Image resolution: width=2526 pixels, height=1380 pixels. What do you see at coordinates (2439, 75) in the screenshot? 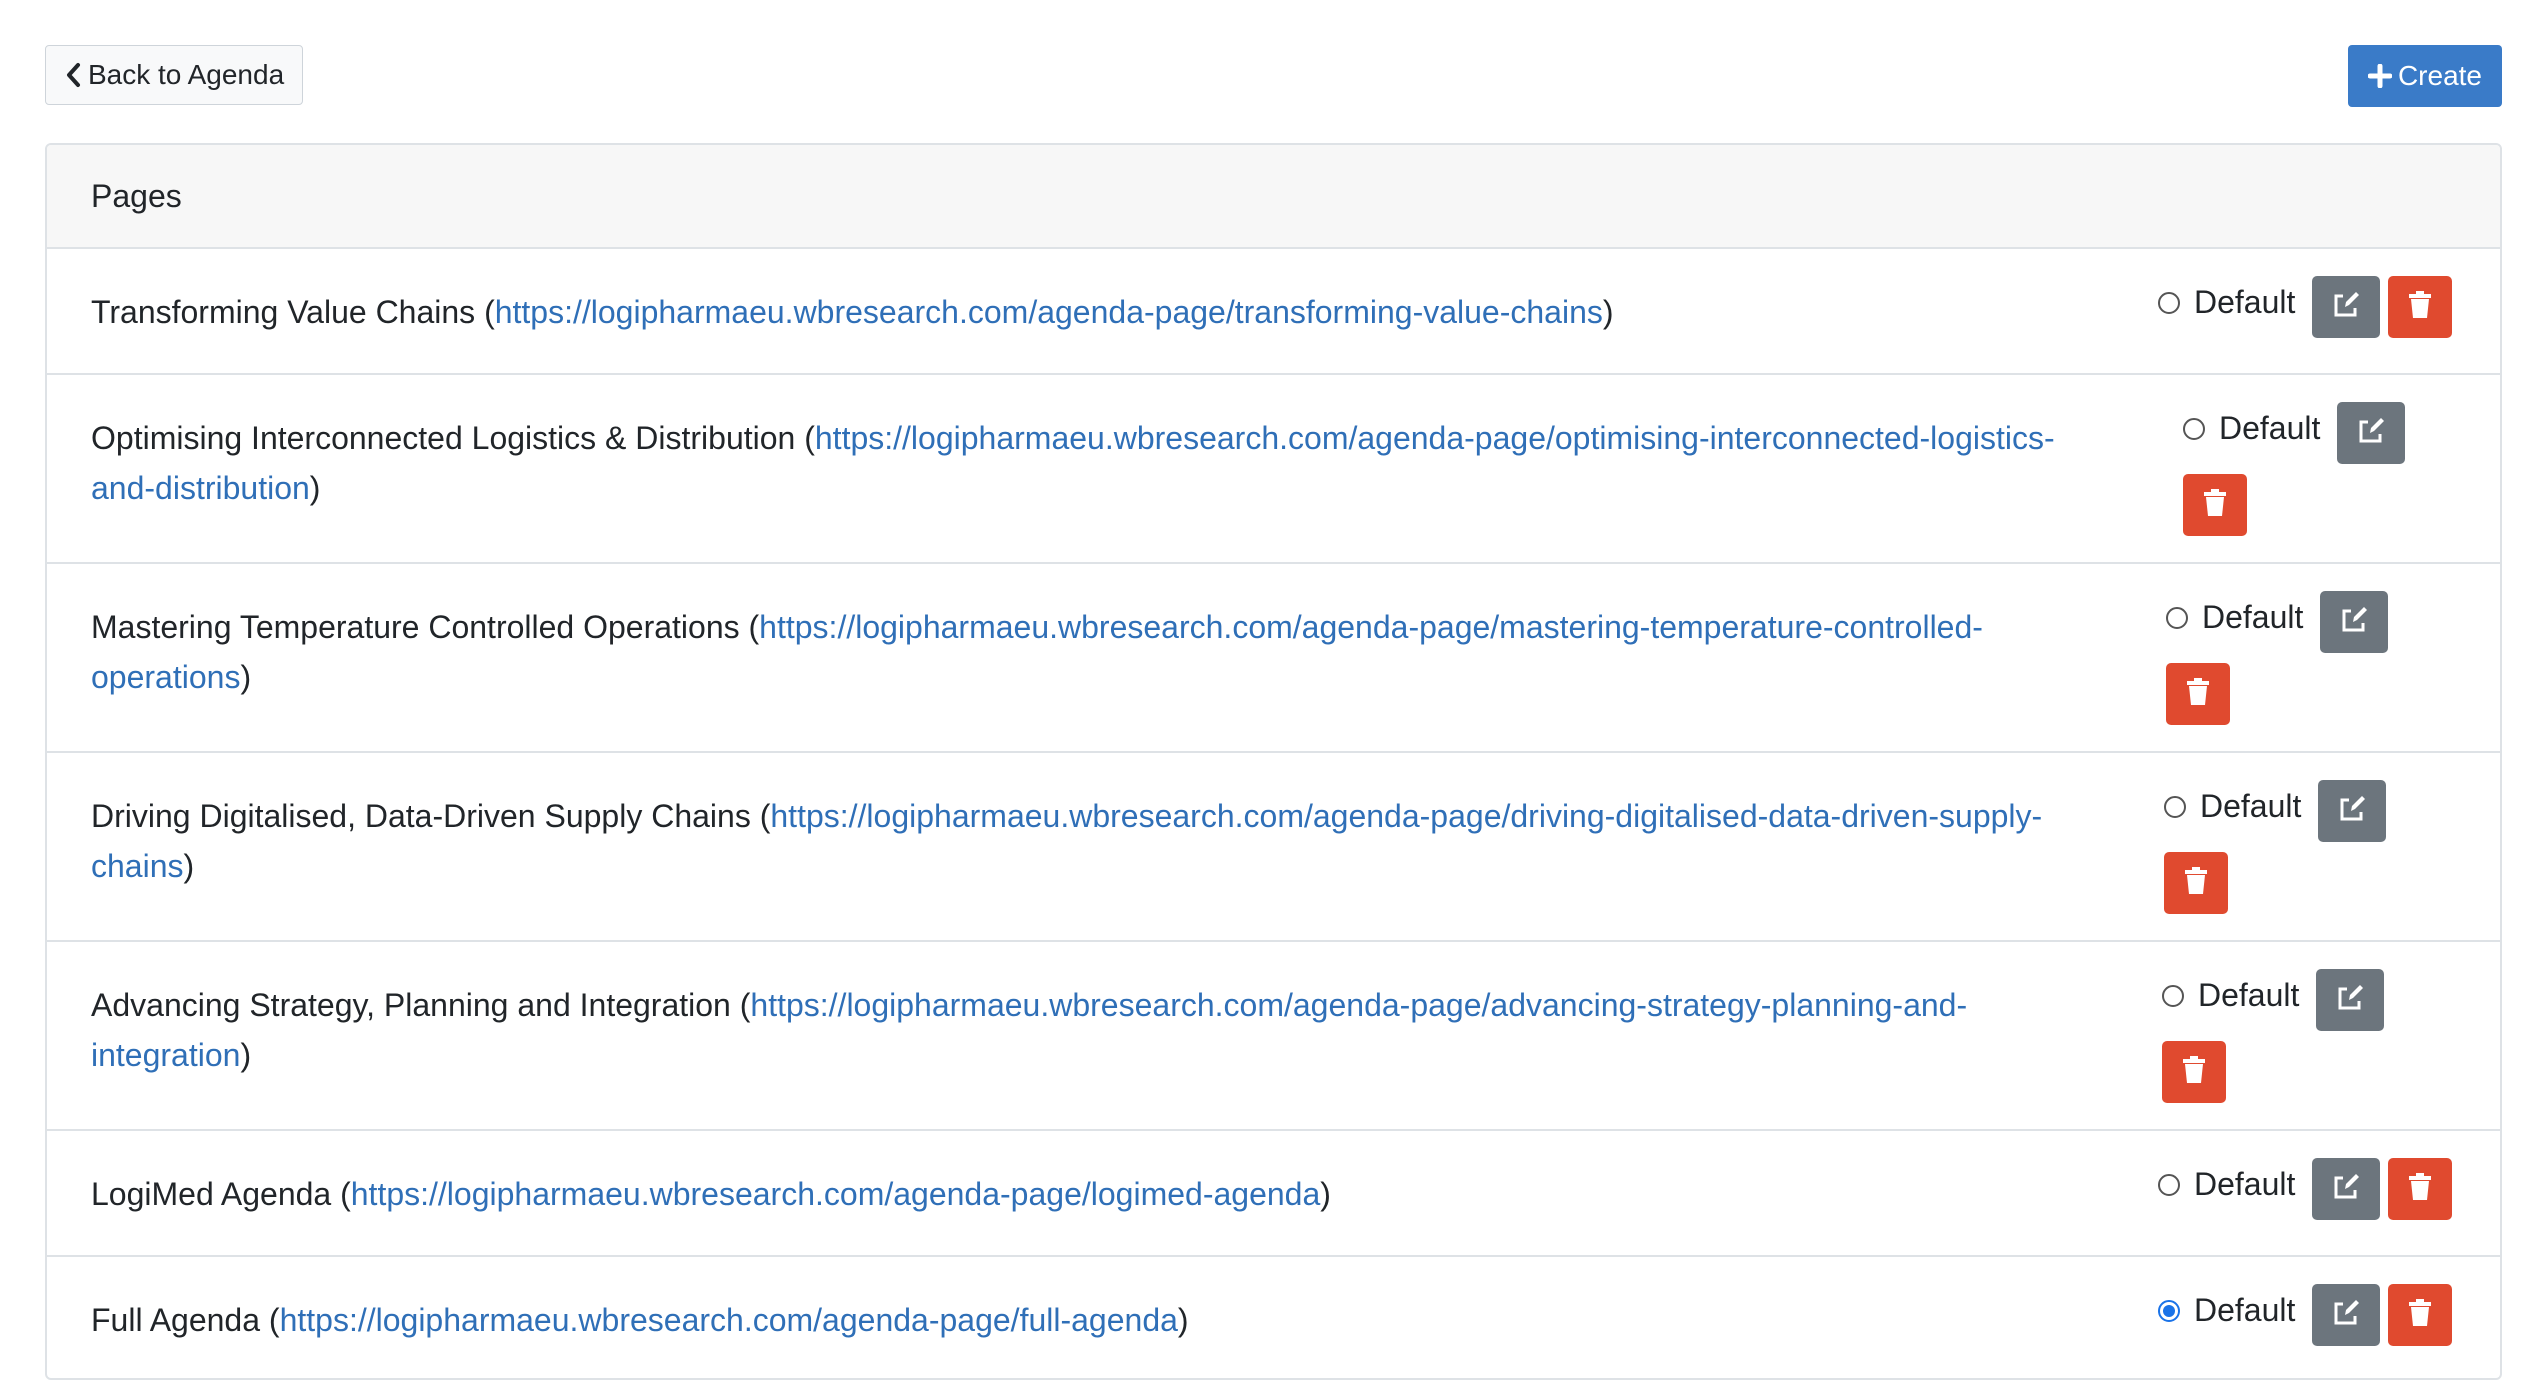
I see `create-label: Create` at bounding box center [2439, 75].